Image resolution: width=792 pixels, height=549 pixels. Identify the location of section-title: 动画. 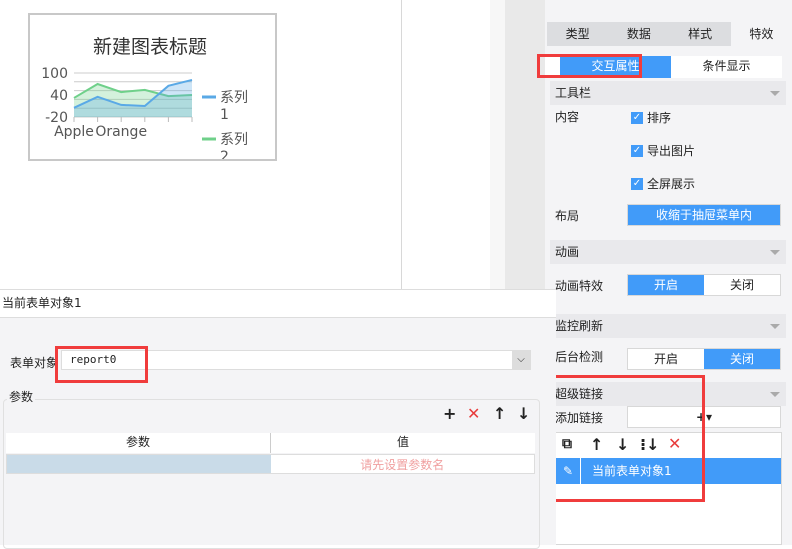
(567, 252).